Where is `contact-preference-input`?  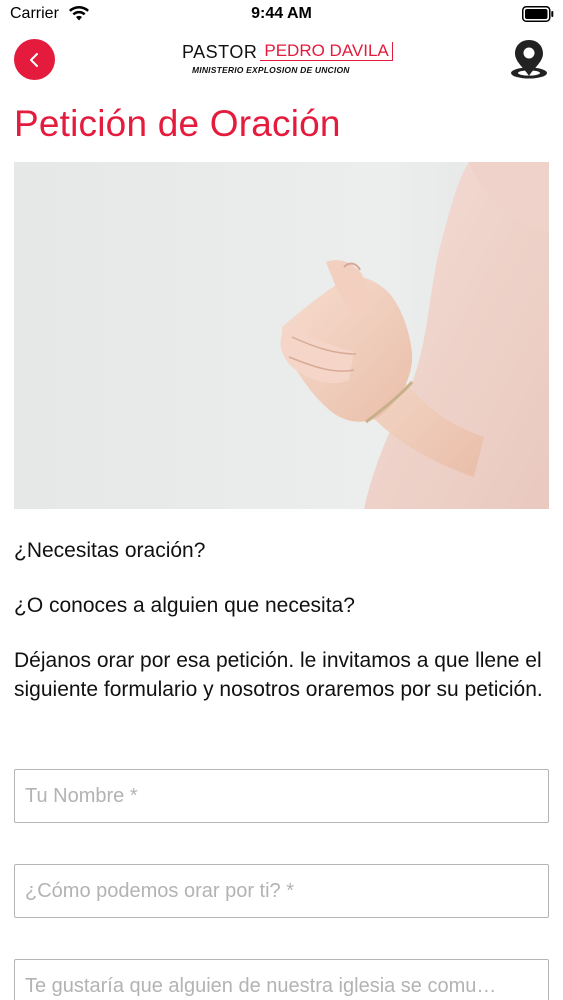
contact-preference-input is located at coordinates (281, 979).